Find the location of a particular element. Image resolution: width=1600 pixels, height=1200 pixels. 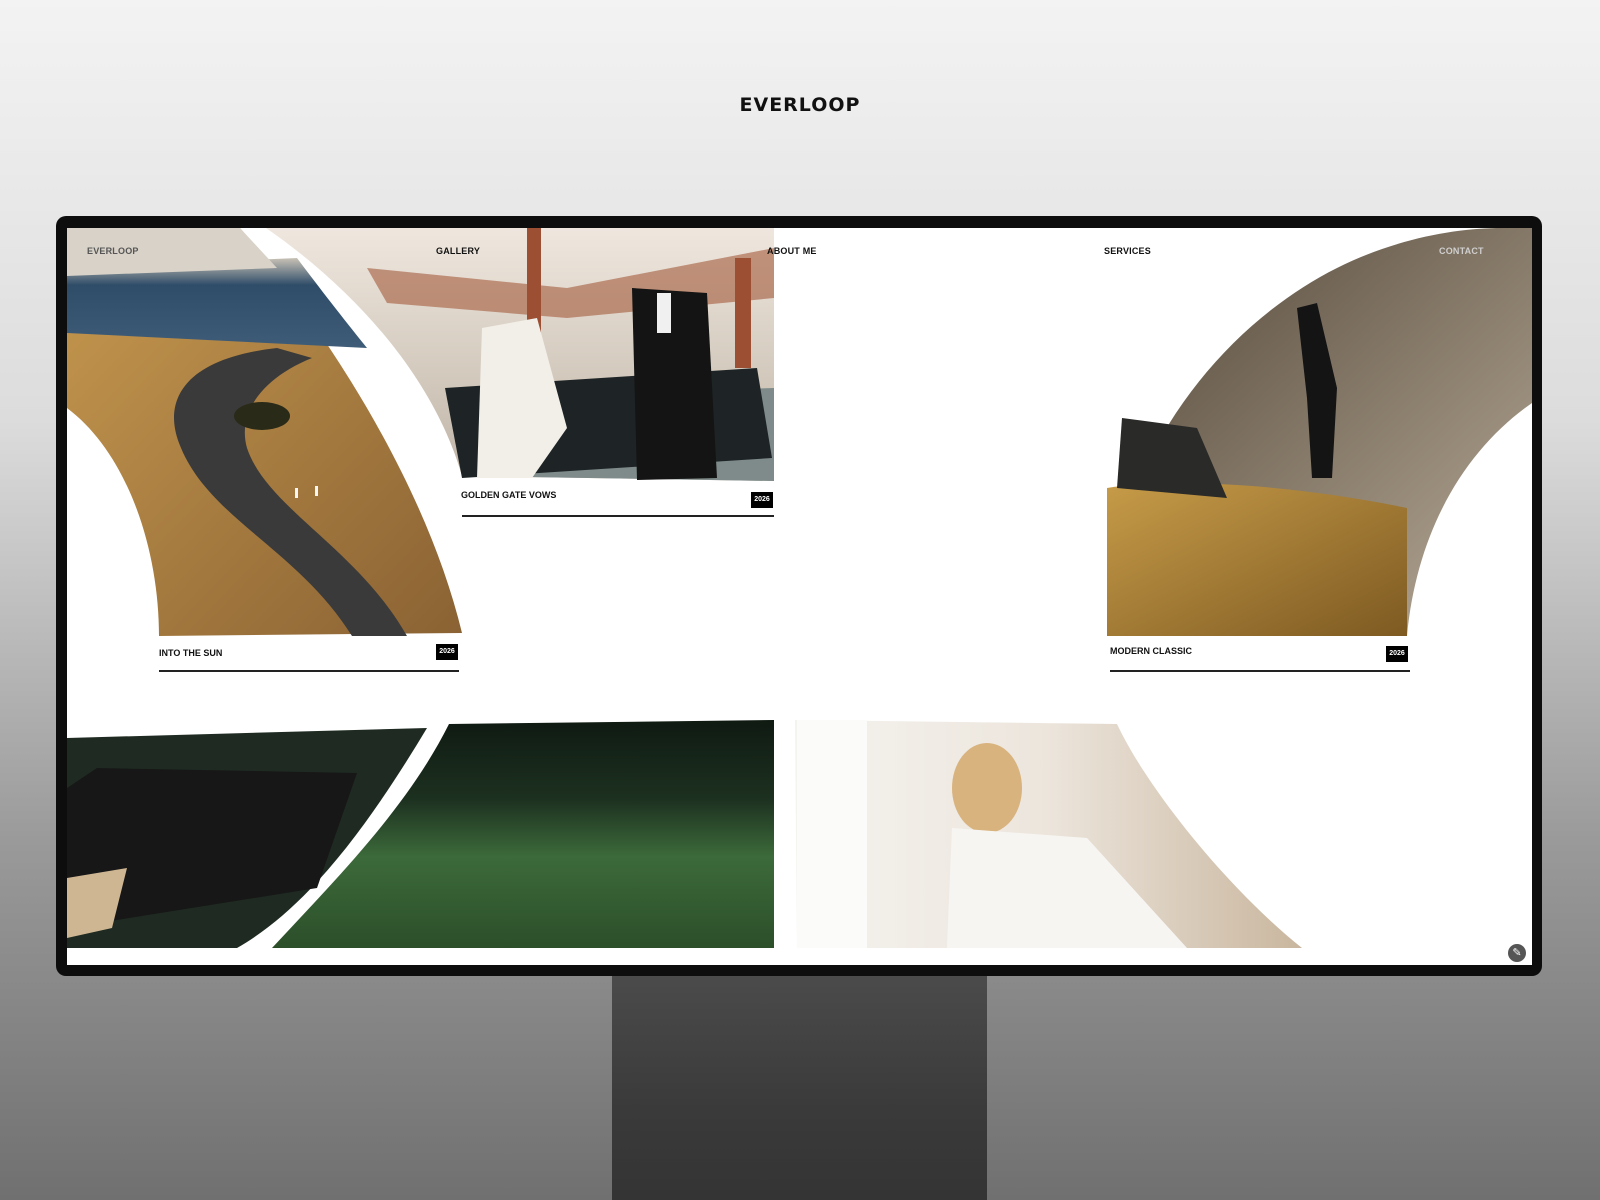

brand-logo: EVERLOOP is located at coordinates (800, 105).